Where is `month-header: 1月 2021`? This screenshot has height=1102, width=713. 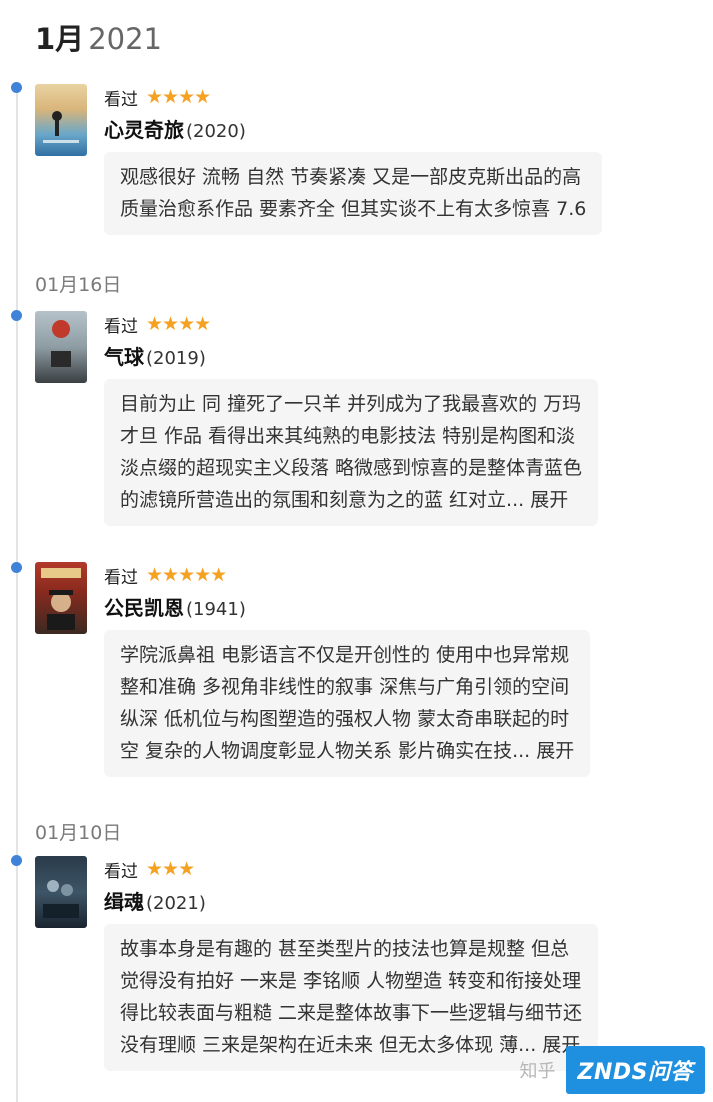
month-header: 1月 2021 is located at coordinates (98, 37).